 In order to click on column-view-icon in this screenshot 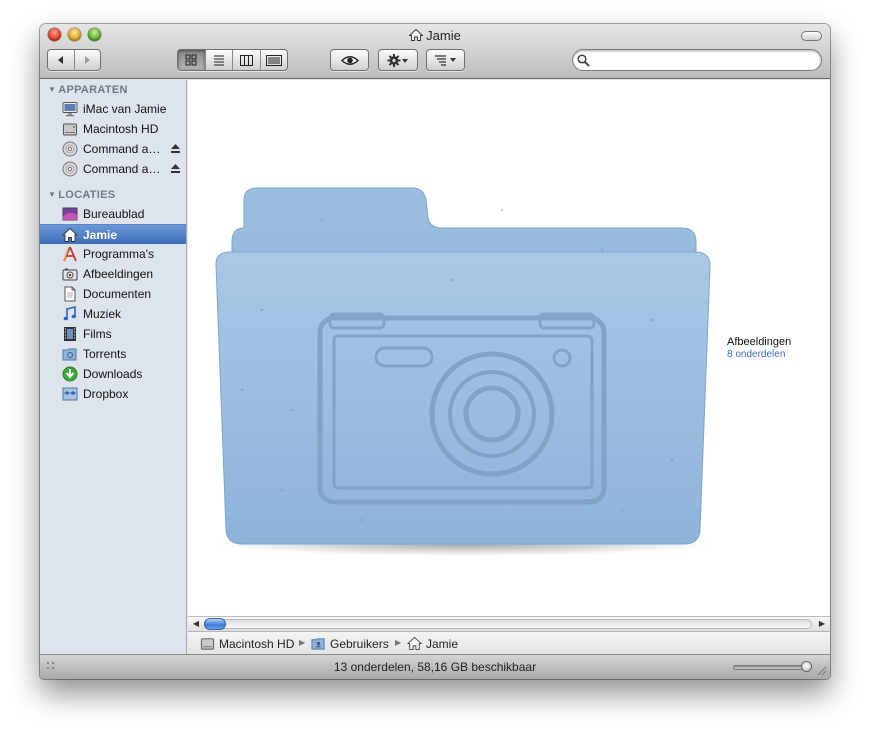, I will do `click(246, 60)`.